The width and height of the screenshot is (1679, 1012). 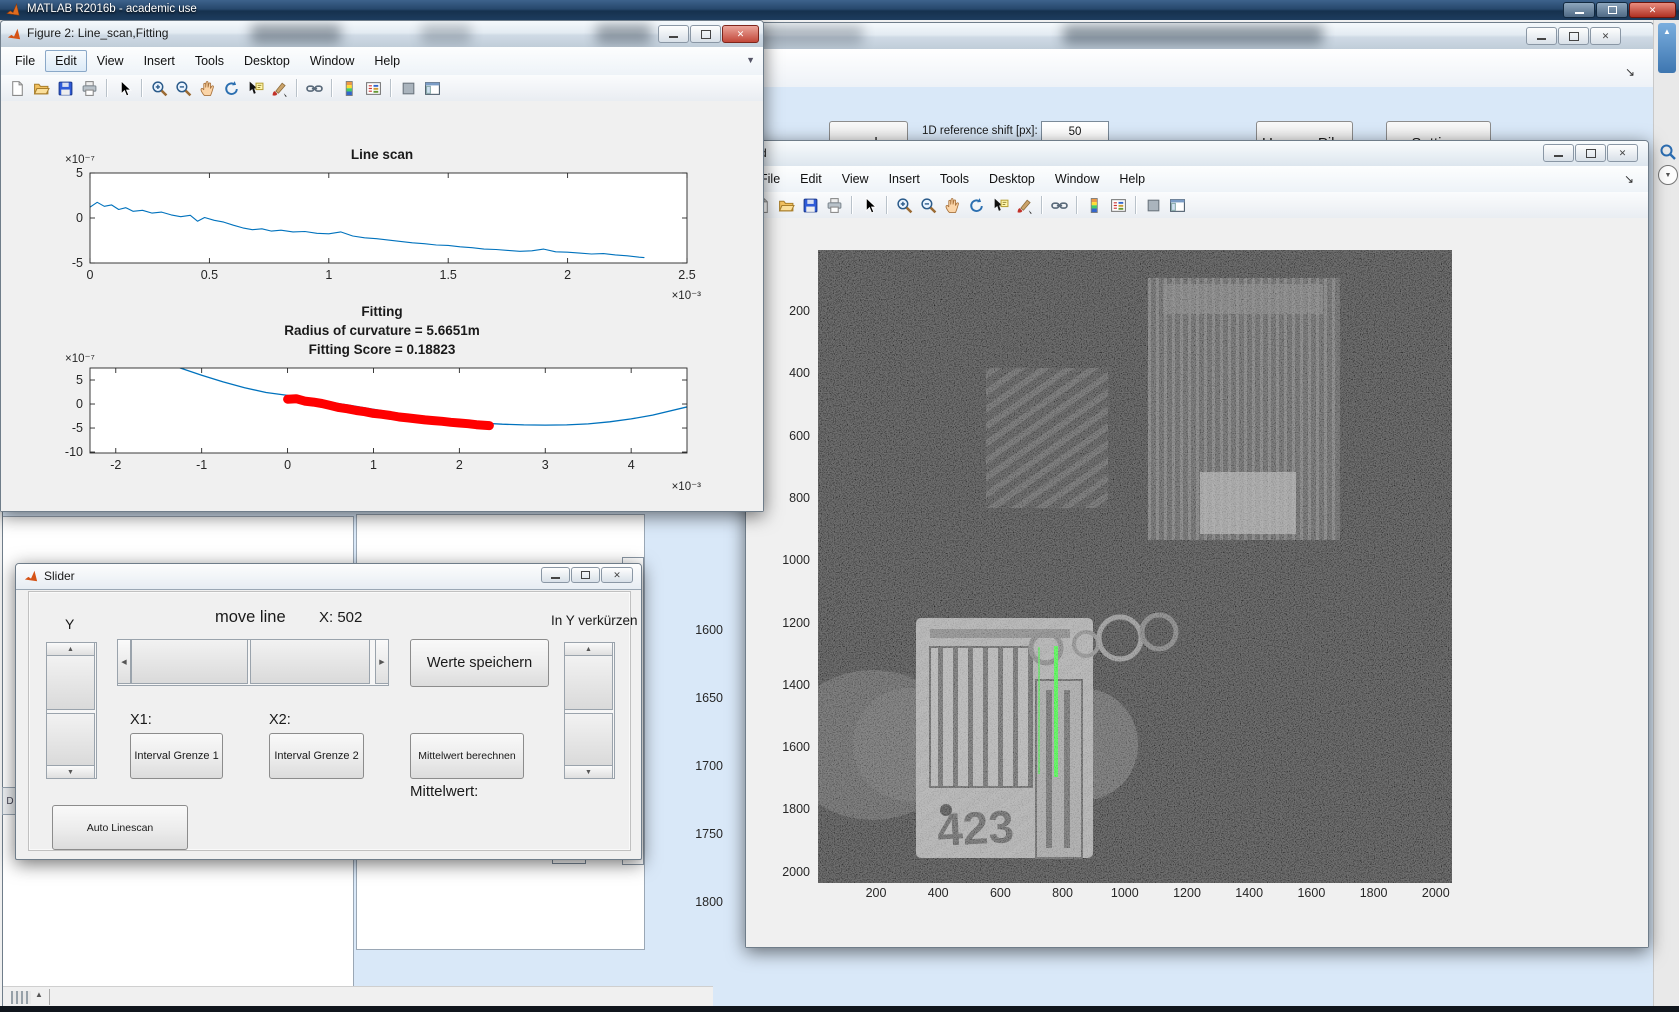 I want to click on search-icon, so click(x=1668, y=152).